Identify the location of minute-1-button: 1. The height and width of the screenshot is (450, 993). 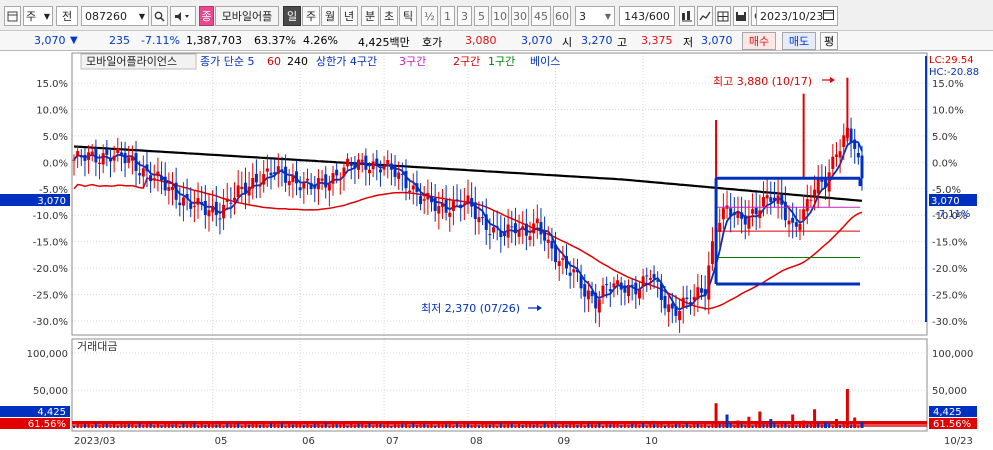
(447, 16).